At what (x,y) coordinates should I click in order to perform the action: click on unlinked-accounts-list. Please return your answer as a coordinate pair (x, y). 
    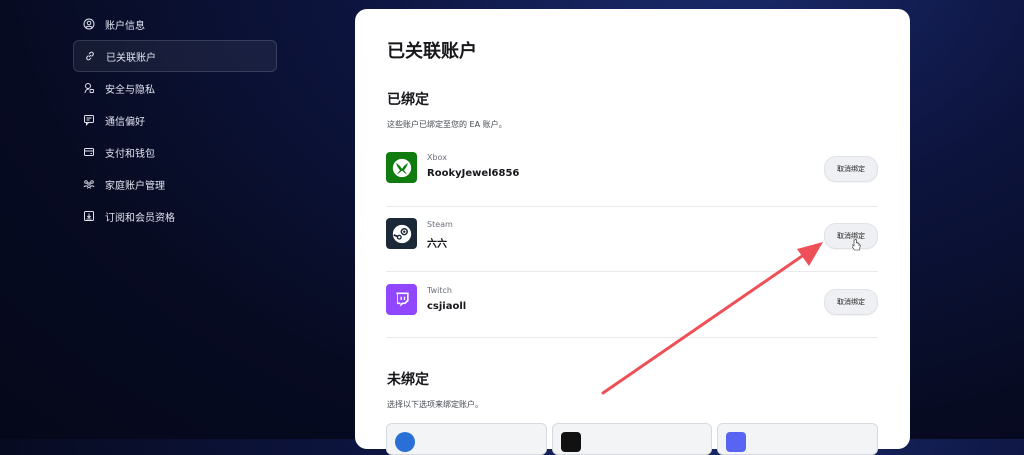
    Looking at the image, I should click on (632, 439).